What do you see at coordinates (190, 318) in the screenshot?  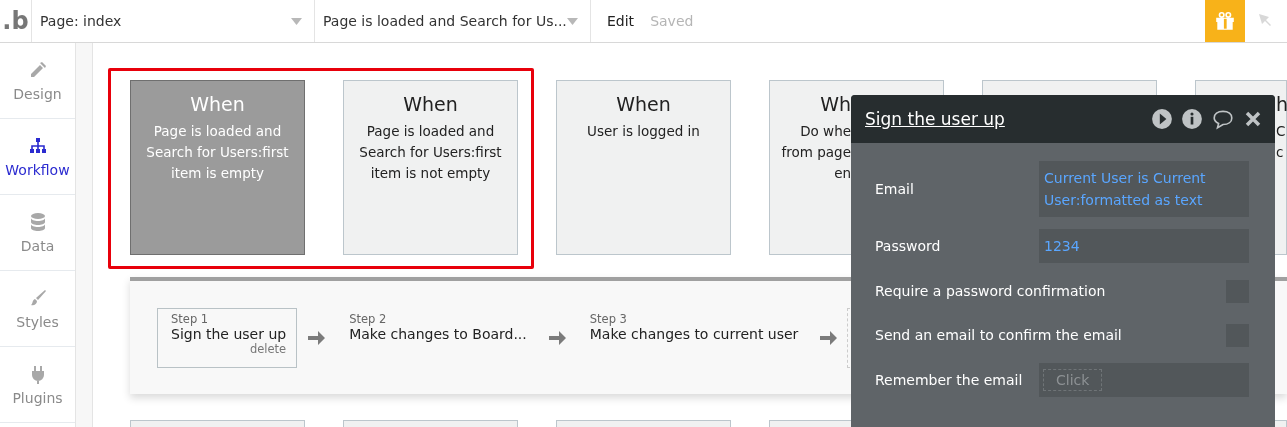 I see `step-number: Step 1` at bounding box center [190, 318].